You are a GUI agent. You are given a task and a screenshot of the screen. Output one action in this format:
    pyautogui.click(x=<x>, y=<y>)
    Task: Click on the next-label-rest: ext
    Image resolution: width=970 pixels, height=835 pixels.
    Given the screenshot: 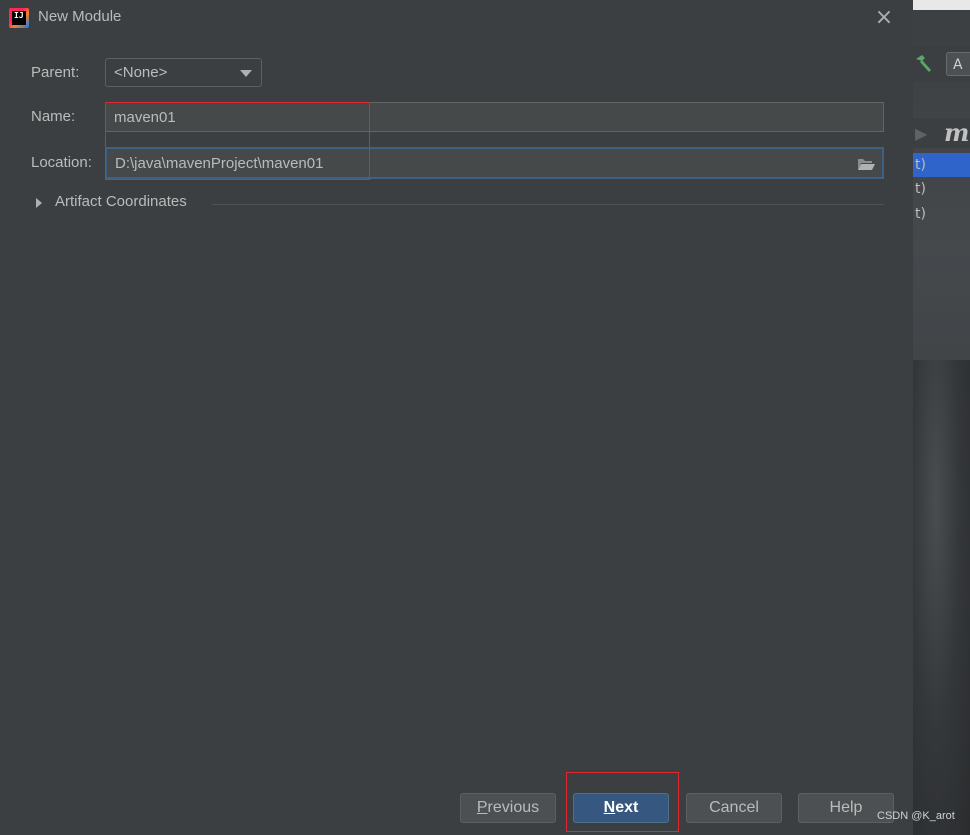 What is the action you would take?
    pyautogui.click(x=627, y=807)
    